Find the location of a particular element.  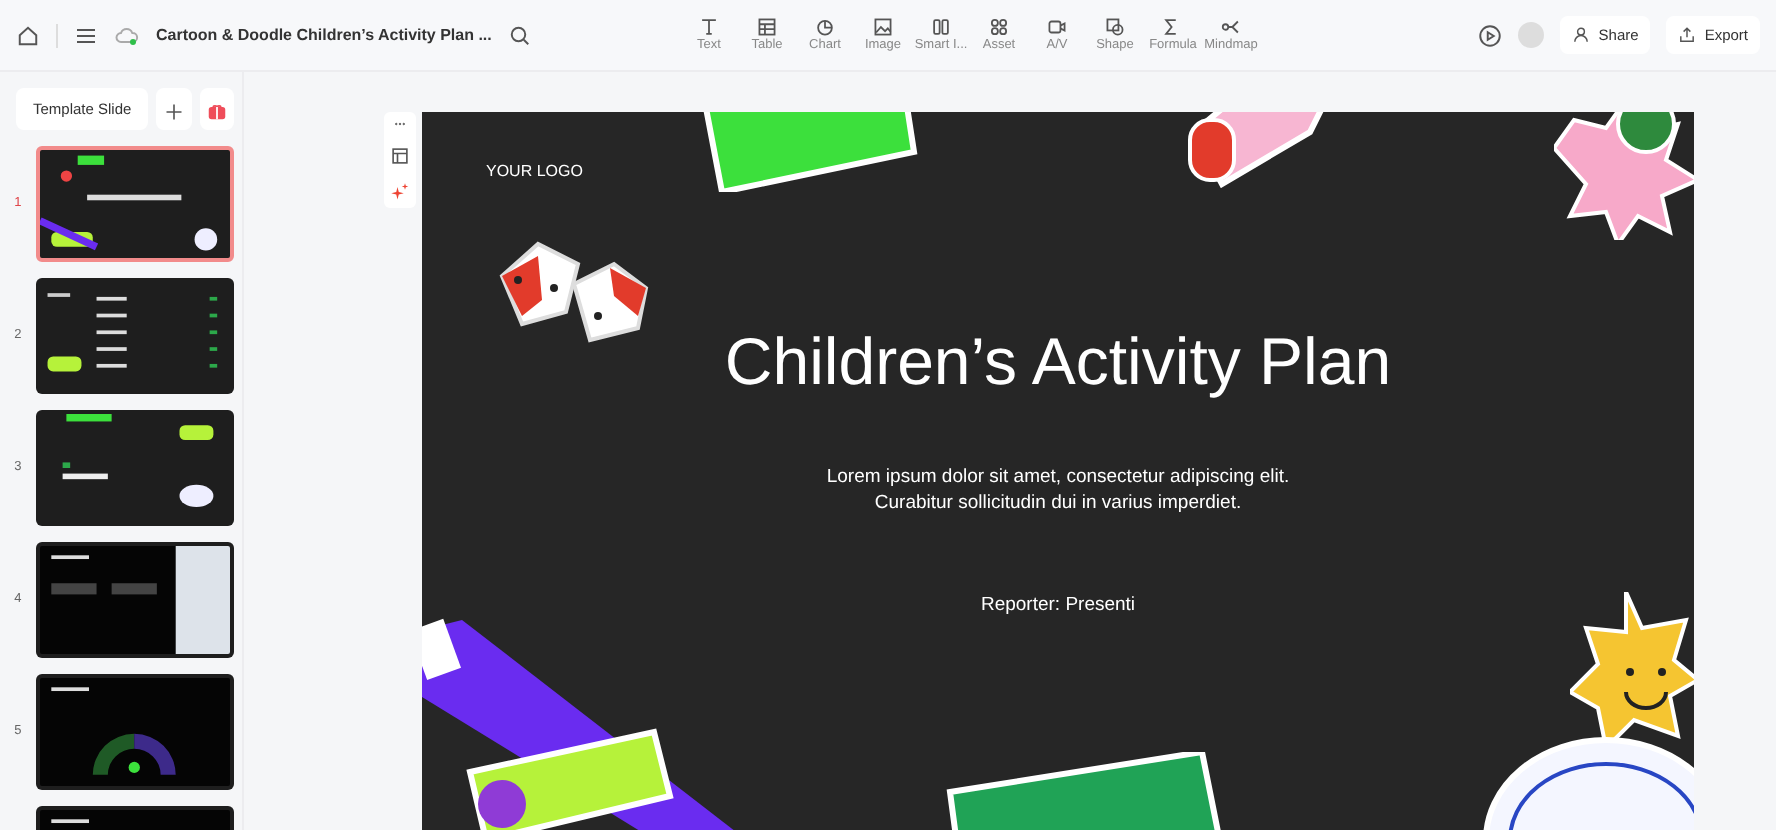

cloud-icon is located at coordinates (127, 35).